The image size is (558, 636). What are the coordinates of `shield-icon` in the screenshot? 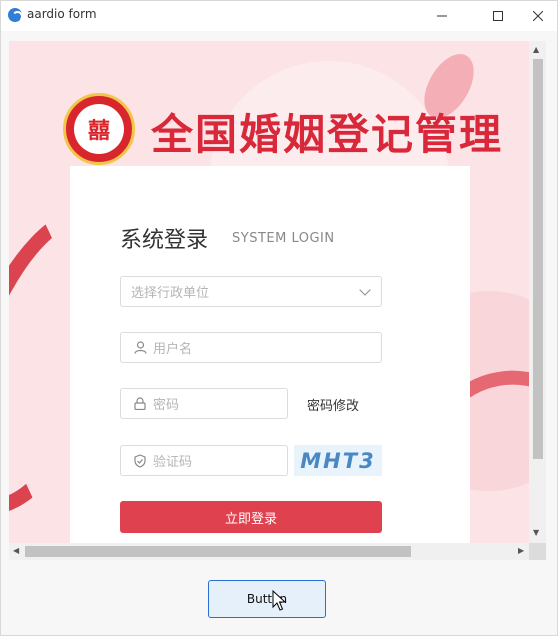 It's located at (140, 460).